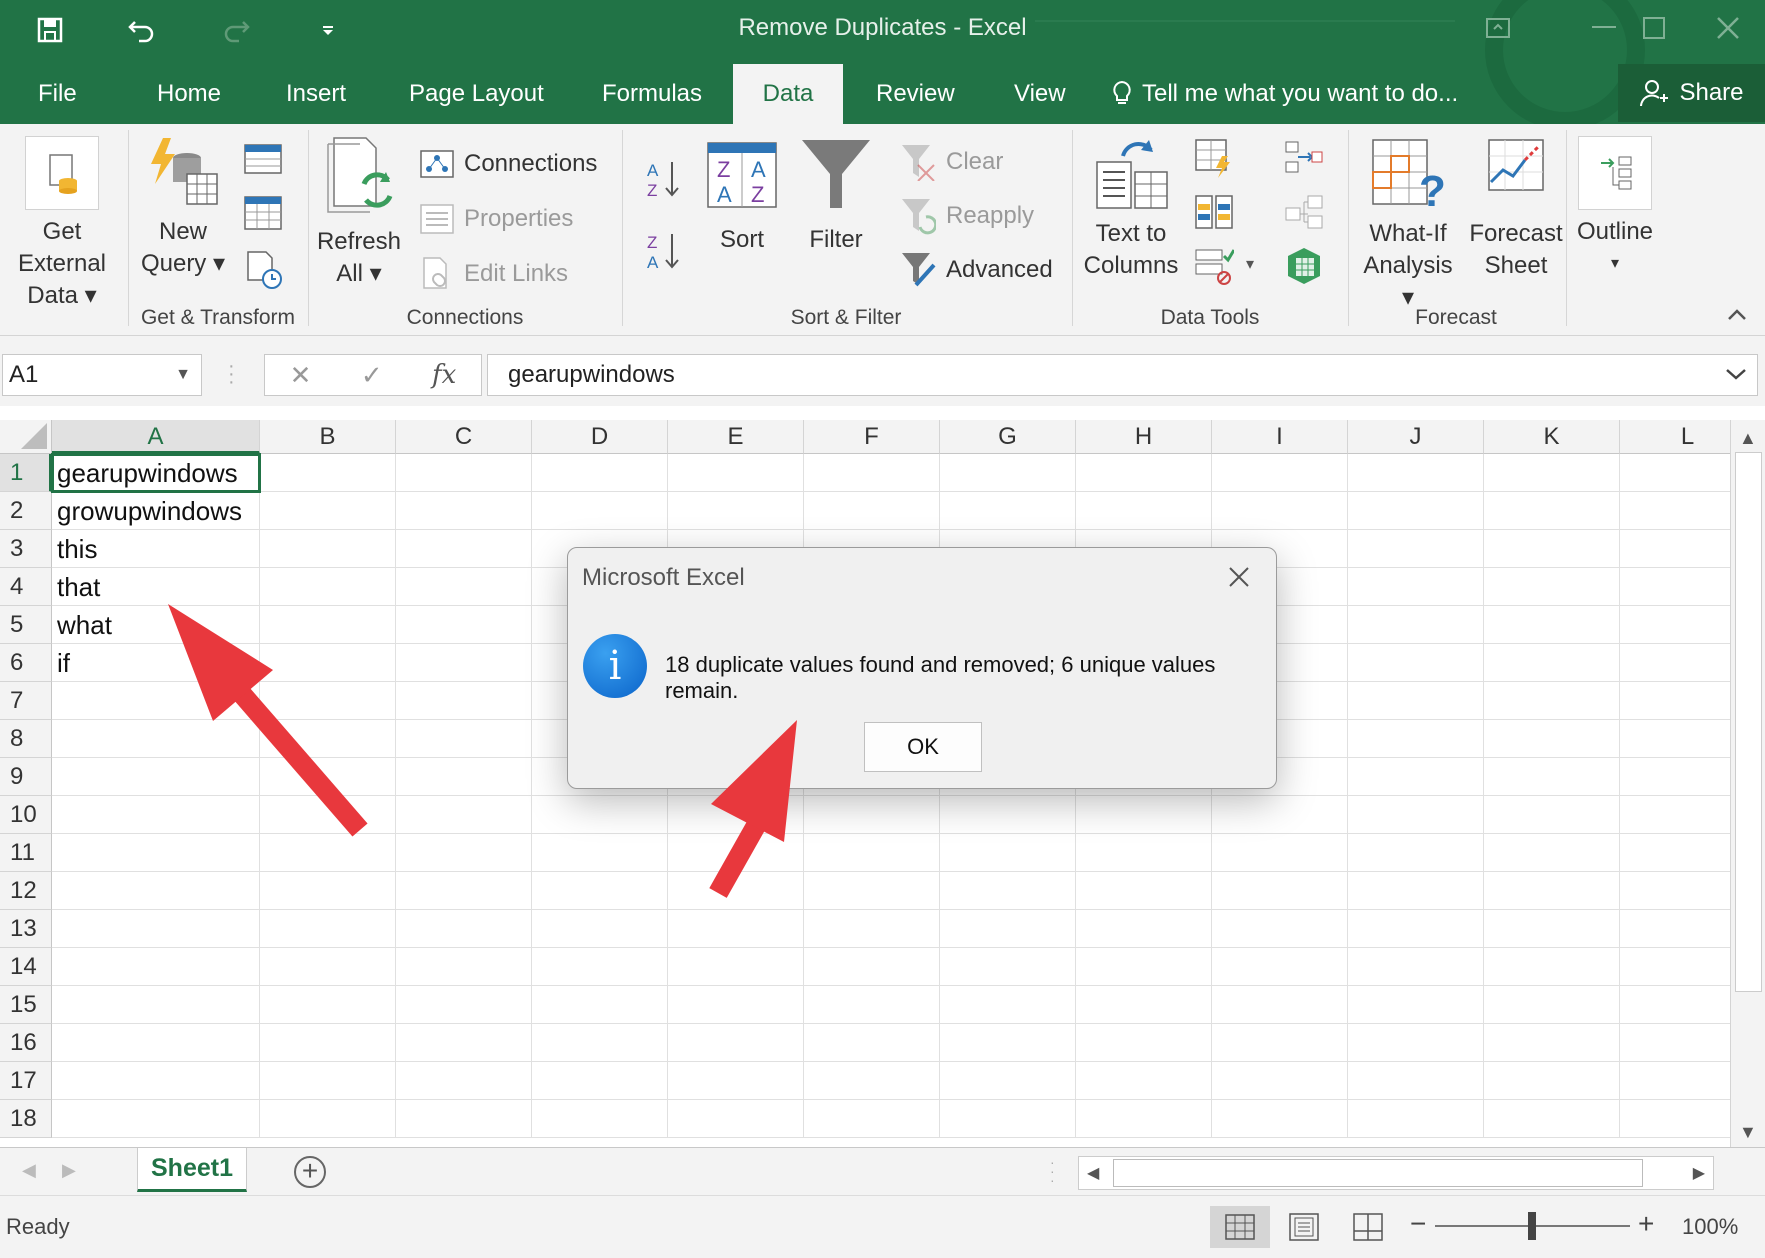  What do you see at coordinates (26, 587) in the screenshot?
I see `row-header-4: 4` at bounding box center [26, 587].